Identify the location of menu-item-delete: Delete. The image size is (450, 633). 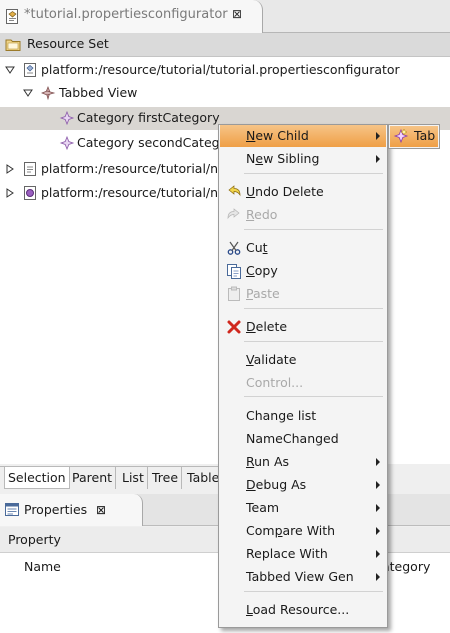
(303, 327).